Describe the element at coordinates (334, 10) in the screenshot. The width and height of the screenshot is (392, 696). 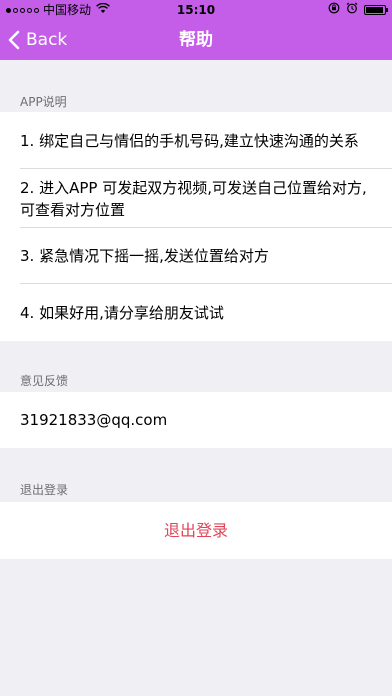
I see `rotation-lock-icon` at that location.